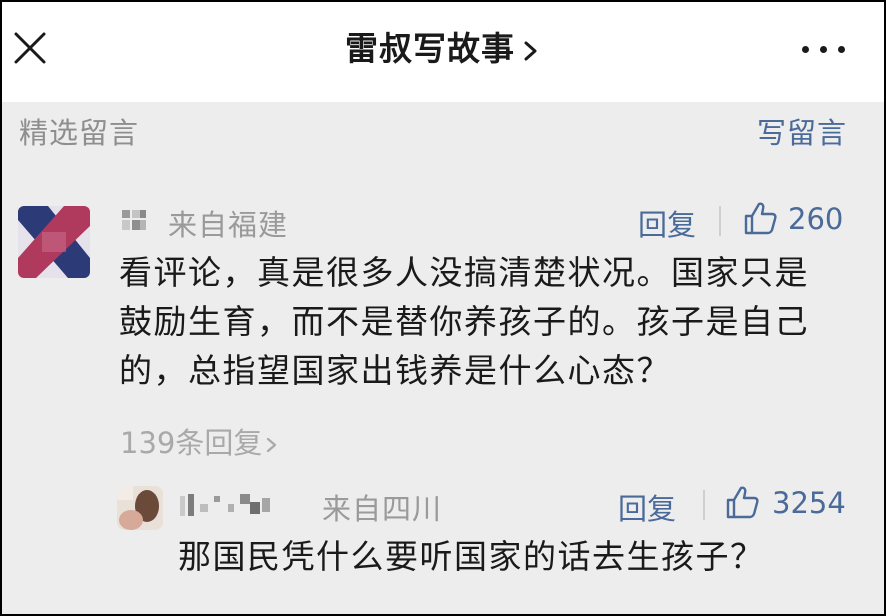  Describe the element at coordinates (191, 443) in the screenshot. I see `replies-count-label: 139条回复` at that location.